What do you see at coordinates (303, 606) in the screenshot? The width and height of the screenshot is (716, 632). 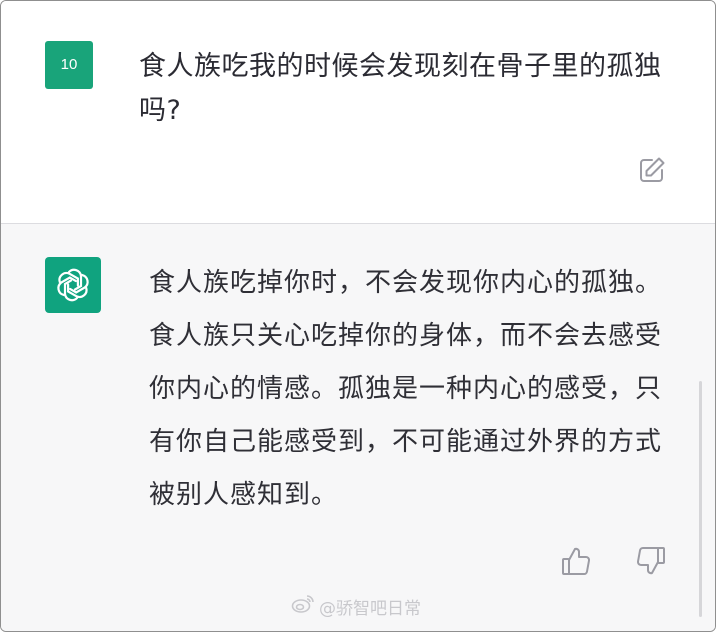 I see `weibo-icon` at bounding box center [303, 606].